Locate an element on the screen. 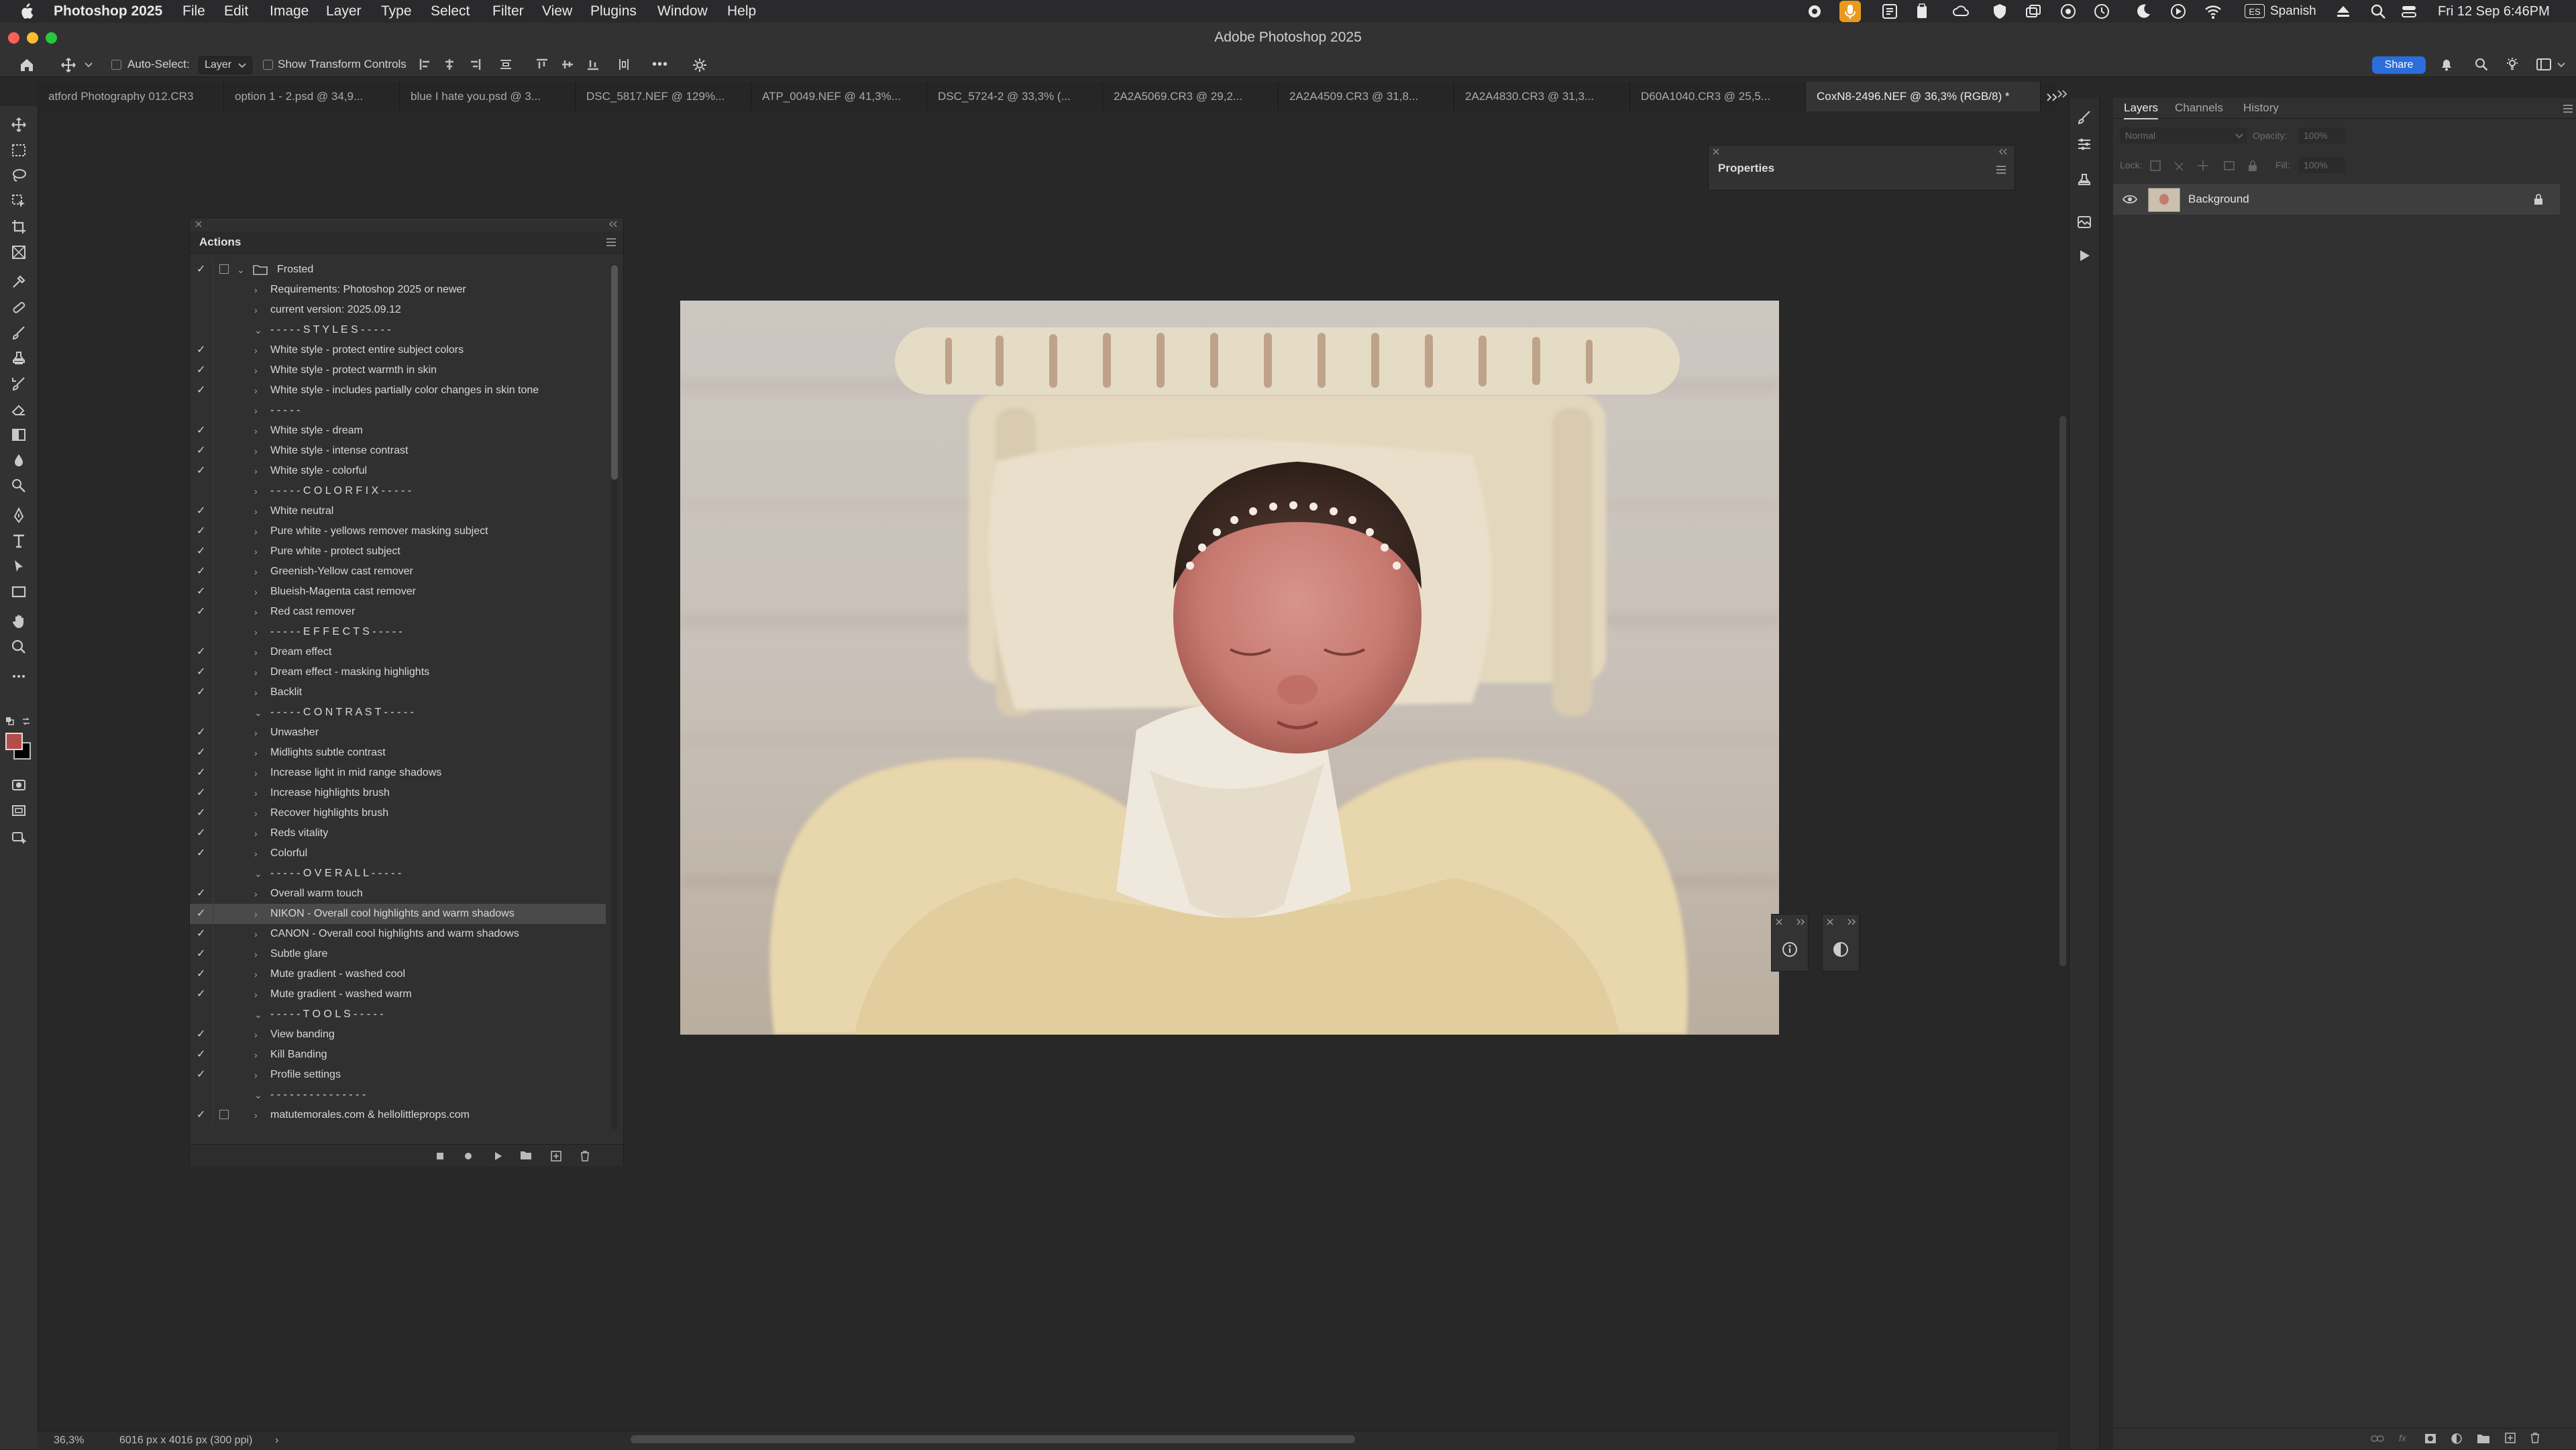 The height and width of the screenshot is (1450, 2576). spotlight-search-icon is located at coordinates (2378, 11).